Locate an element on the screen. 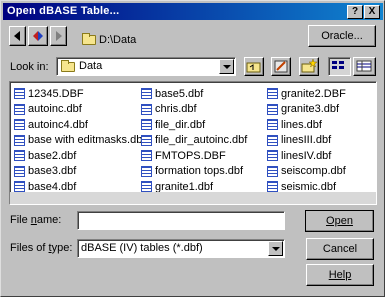  lookin-dropdown-arrow is located at coordinates (226, 66).